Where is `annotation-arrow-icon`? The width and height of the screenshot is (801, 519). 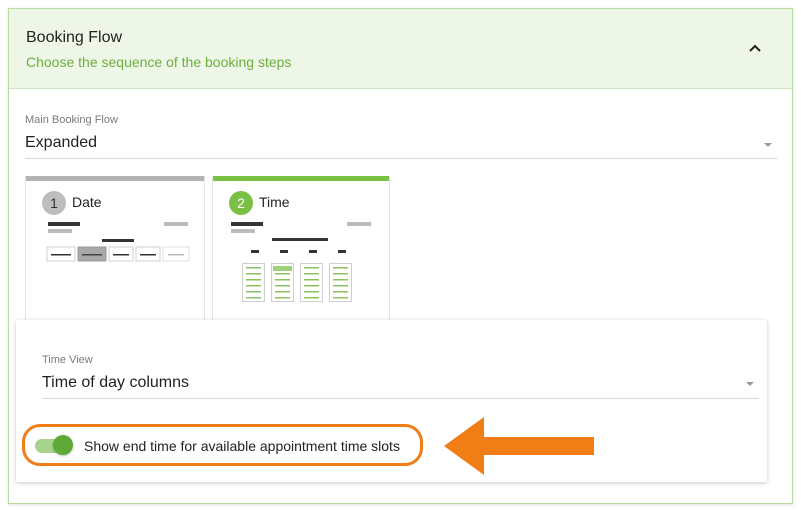 annotation-arrow-icon is located at coordinates (519, 446).